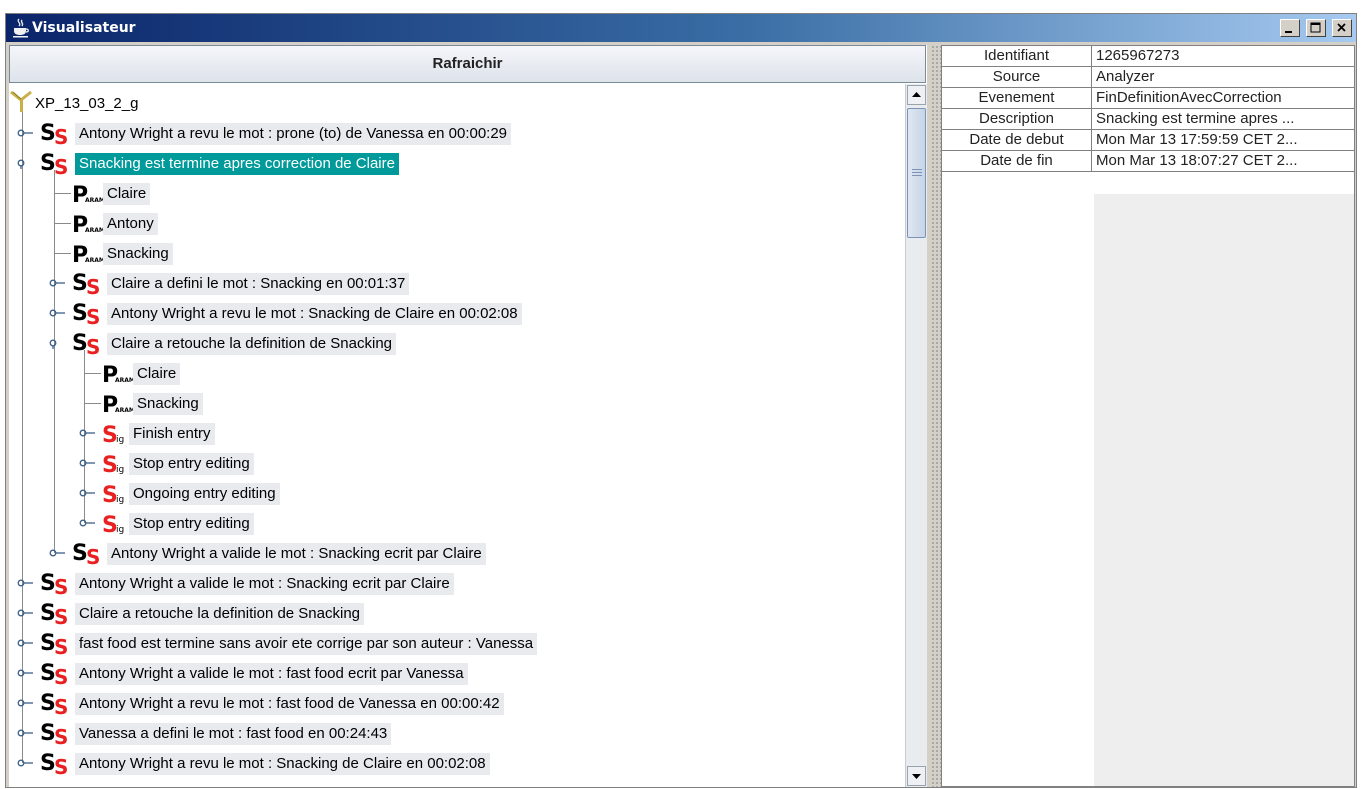 The image size is (1361, 789). Describe the element at coordinates (1017, 119) in the screenshot. I see `property-key: Description` at that location.